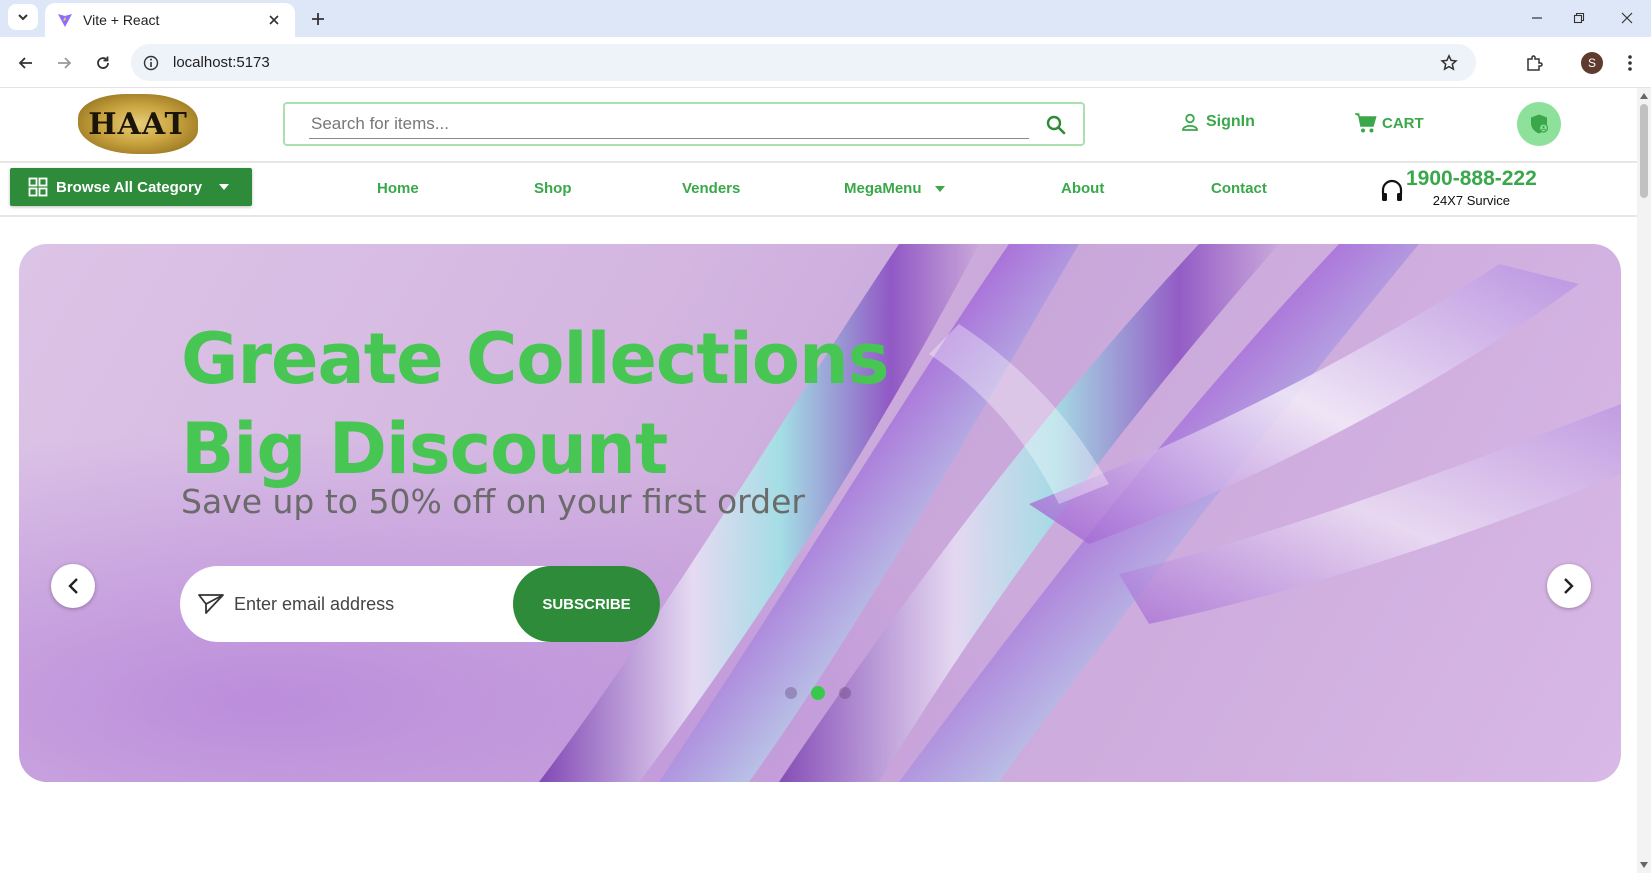 The width and height of the screenshot is (1651, 873). I want to click on browser-menu-button, so click(1630, 63).